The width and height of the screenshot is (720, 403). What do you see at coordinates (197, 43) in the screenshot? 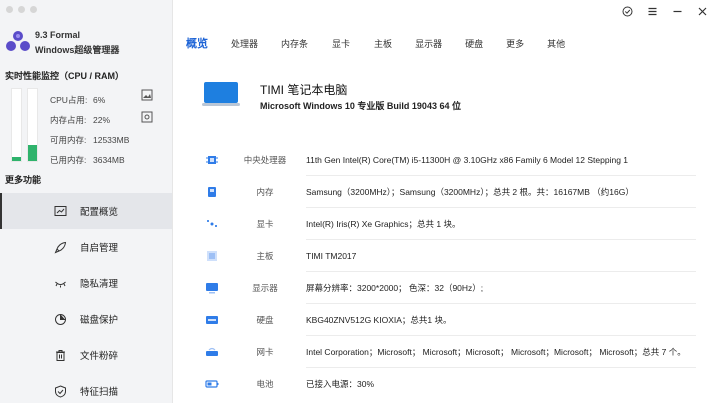
I see `tab-overview: 概览` at bounding box center [197, 43].